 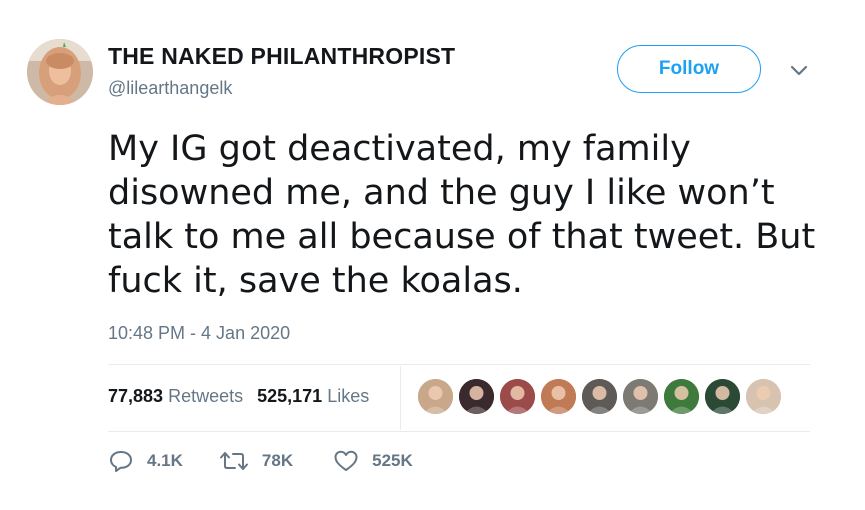 What do you see at coordinates (689, 69) in the screenshot?
I see `follow-button: Follow` at bounding box center [689, 69].